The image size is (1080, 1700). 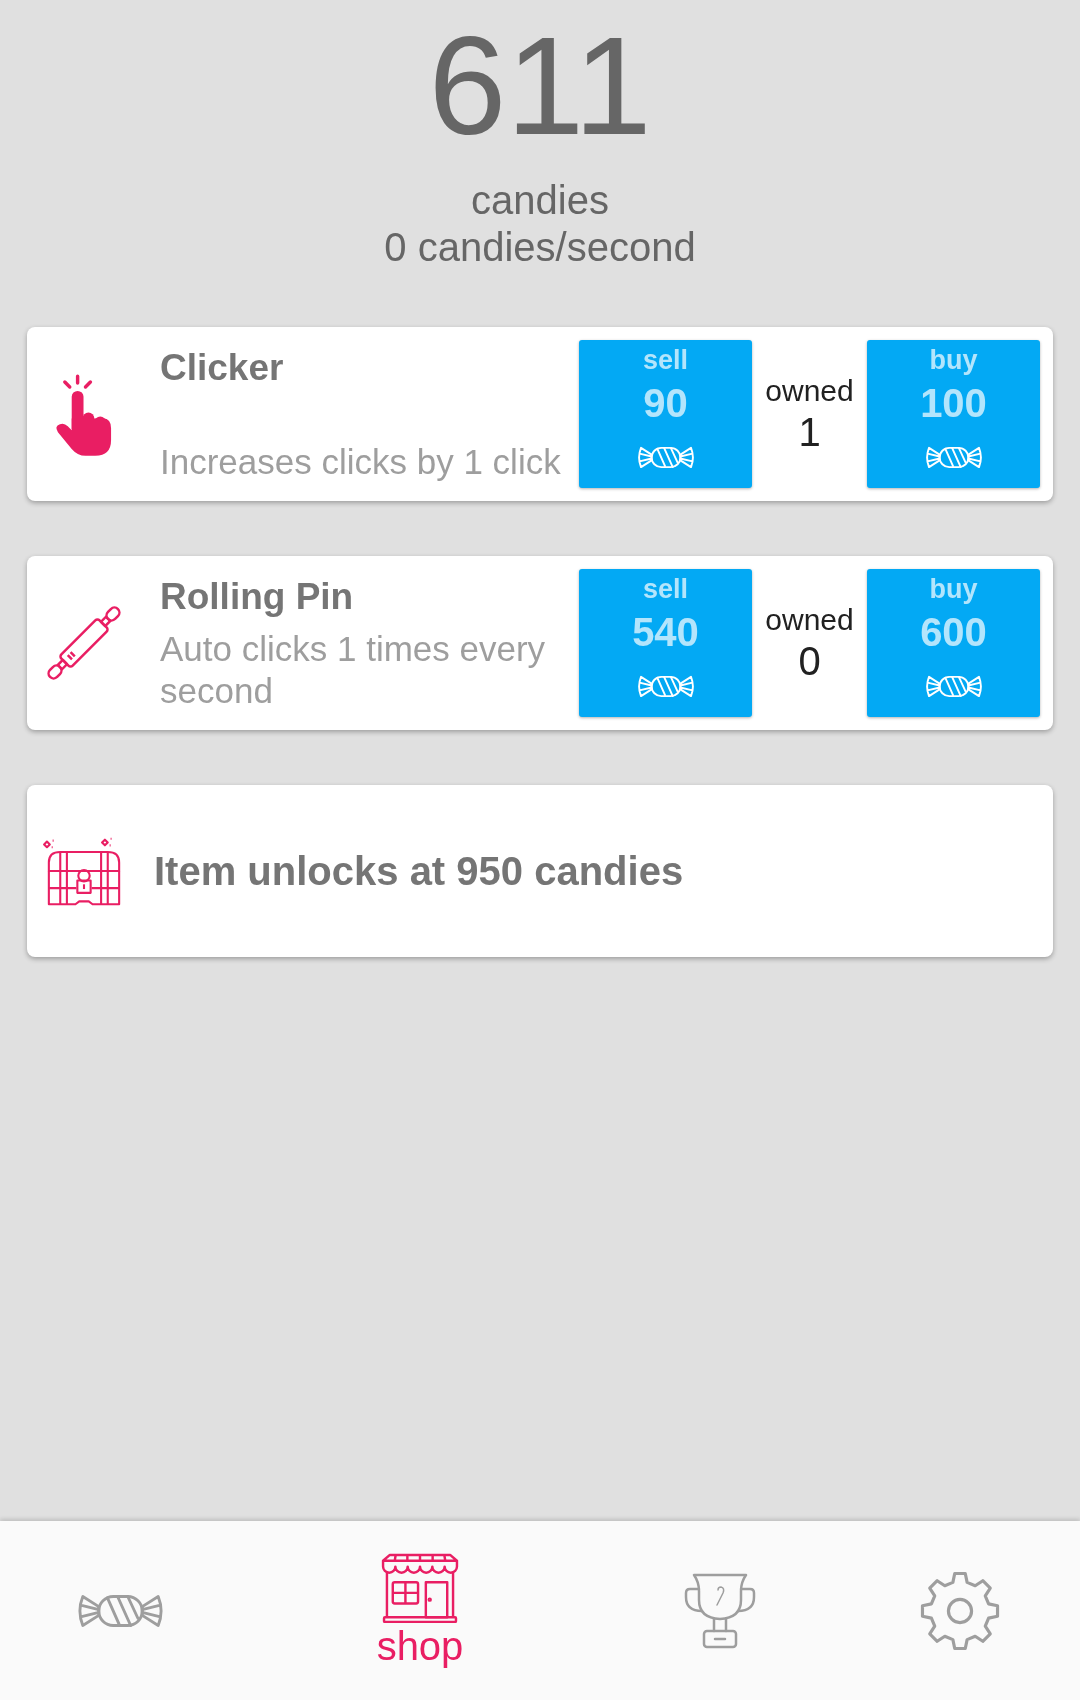 I want to click on gear-icon, so click(x=960, y=1610).